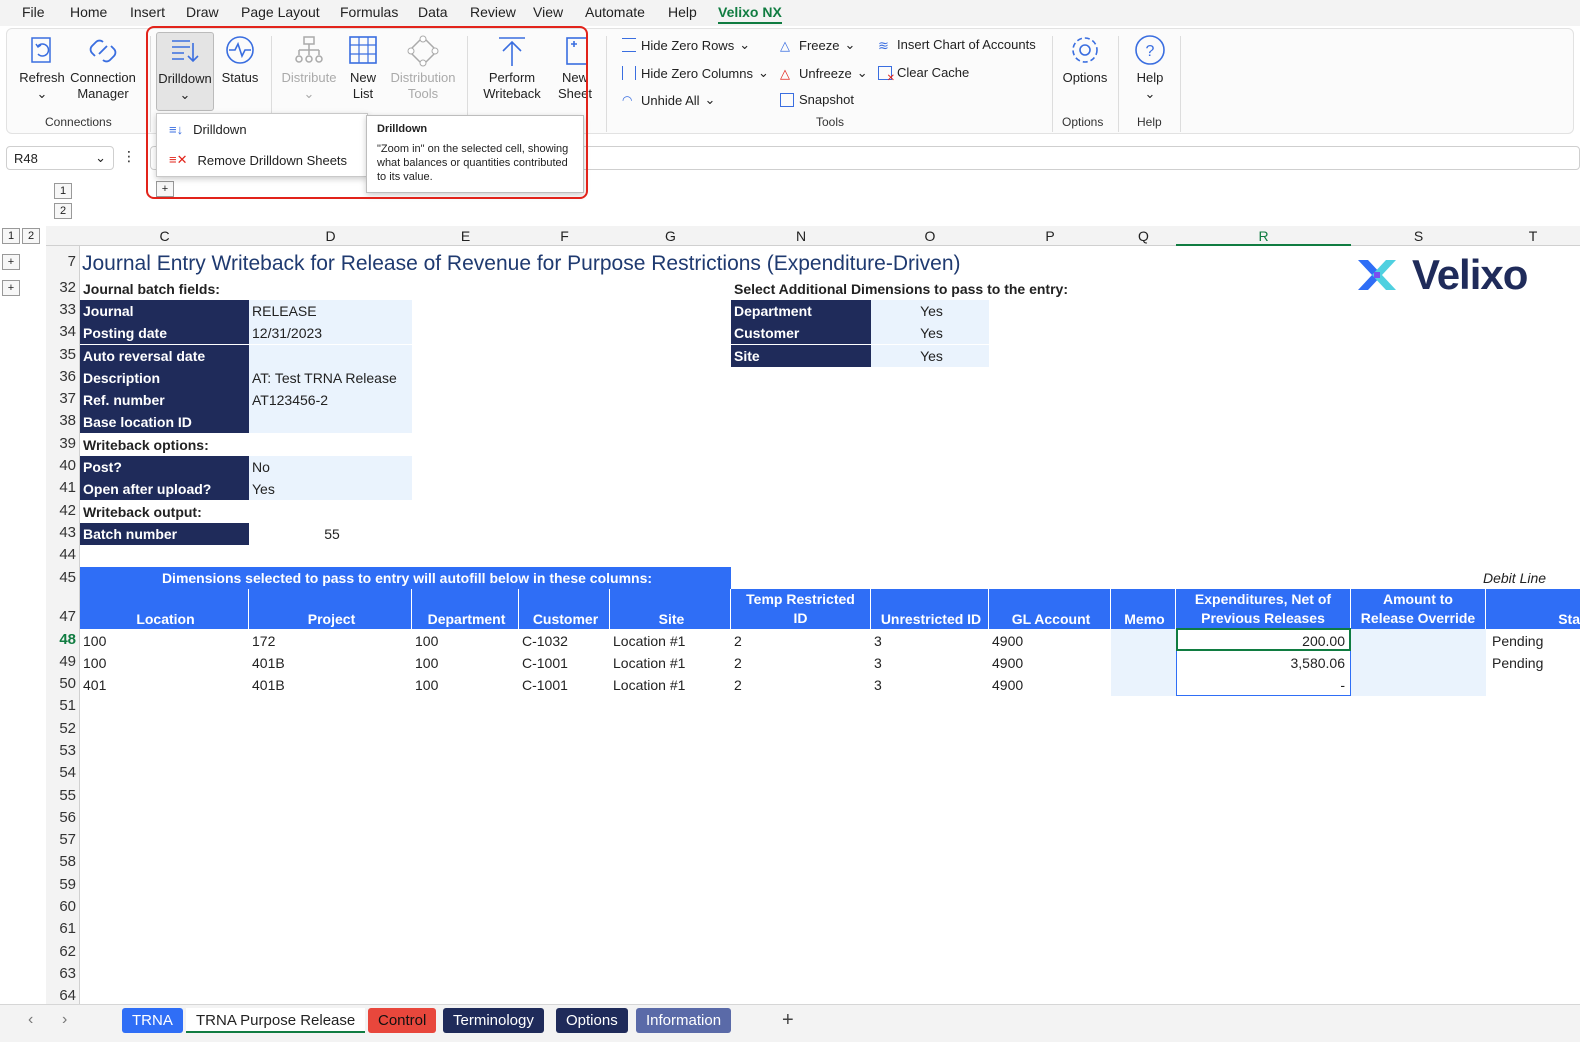 This screenshot has height=1042, width=1580. I want to click on row-header: 33, so click(61, 309).